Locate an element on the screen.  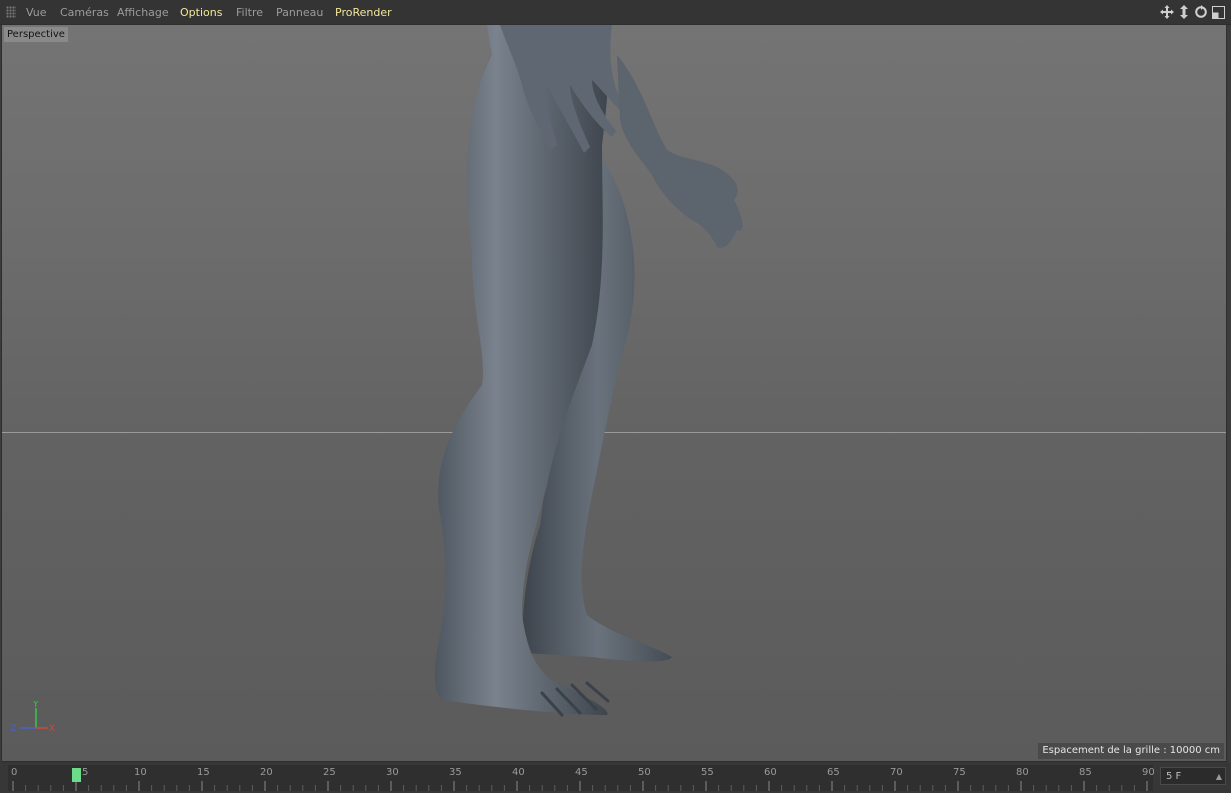
tick-label: 55 is located at coordinates (707, 772).